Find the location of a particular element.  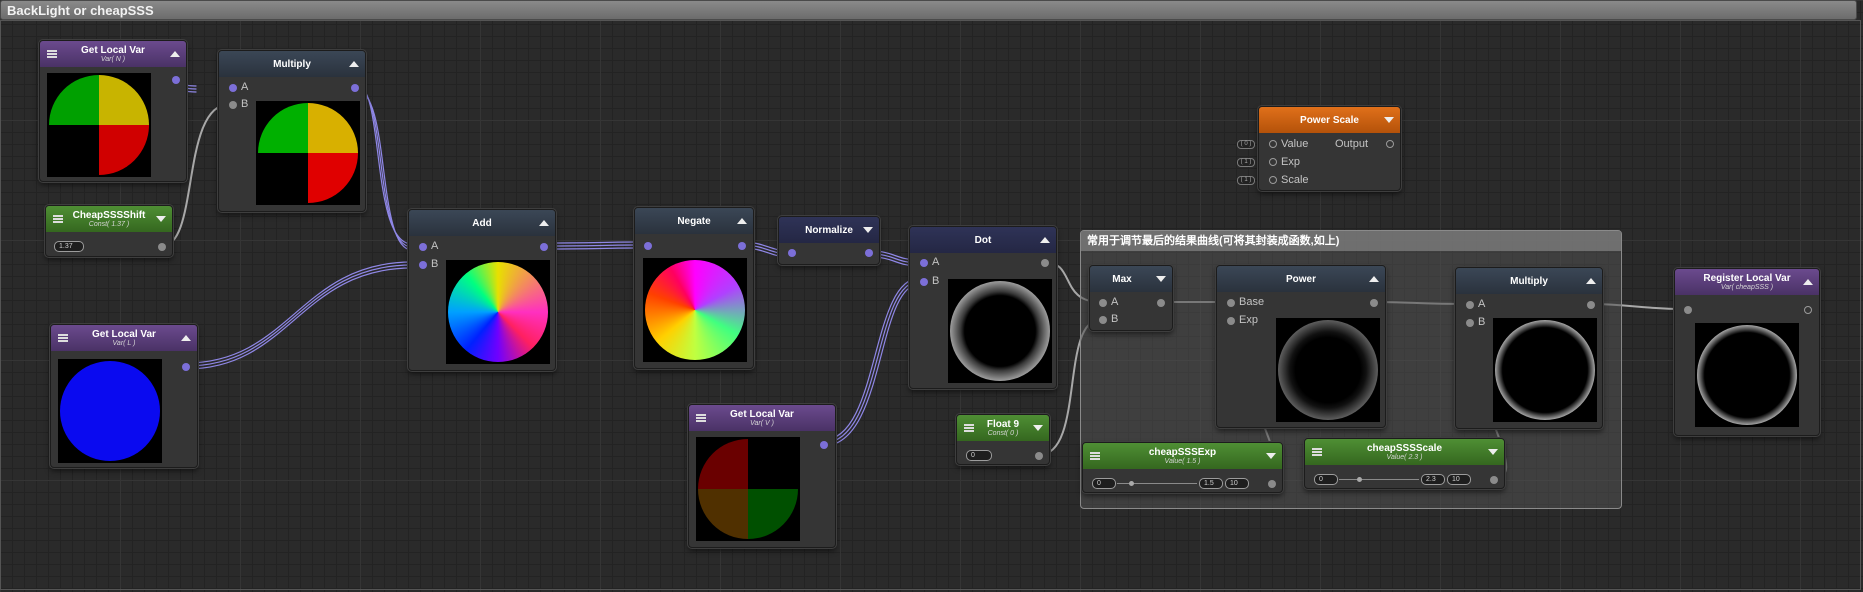

node-get-local-var-l: Get Local Var Var( L ) is located at coordinates (124, 396).